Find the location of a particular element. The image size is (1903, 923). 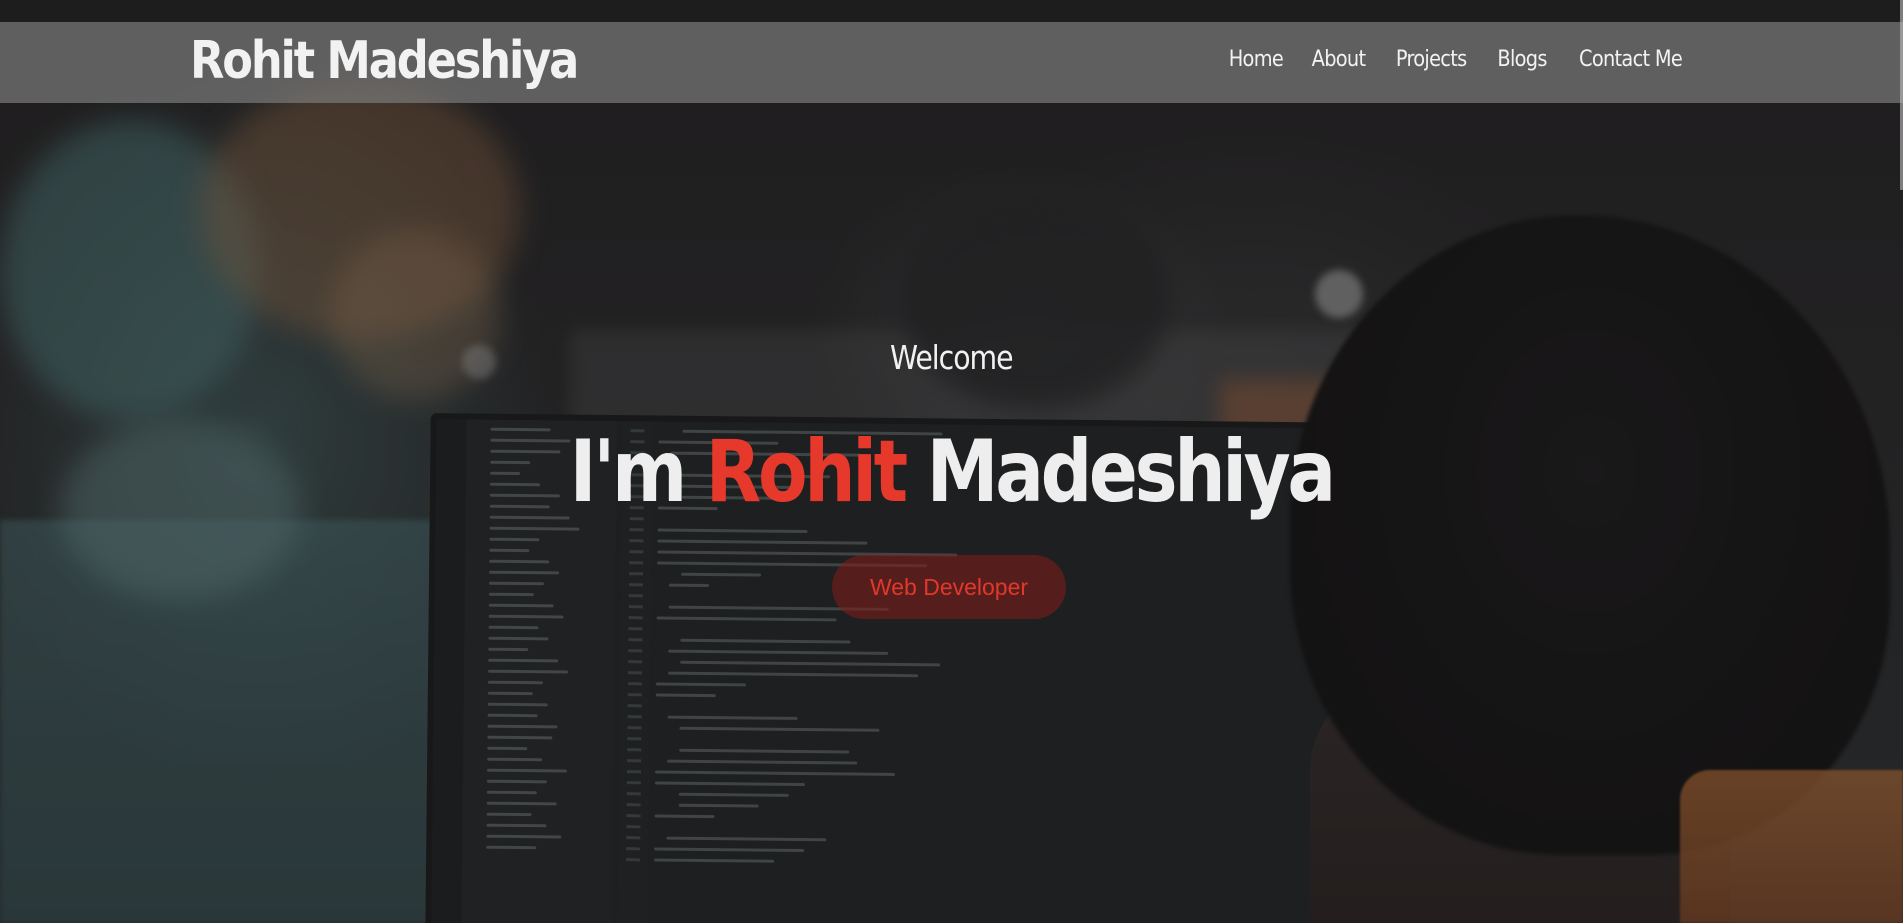

nav-item-home: Home is located at coordinates (1245, 60).